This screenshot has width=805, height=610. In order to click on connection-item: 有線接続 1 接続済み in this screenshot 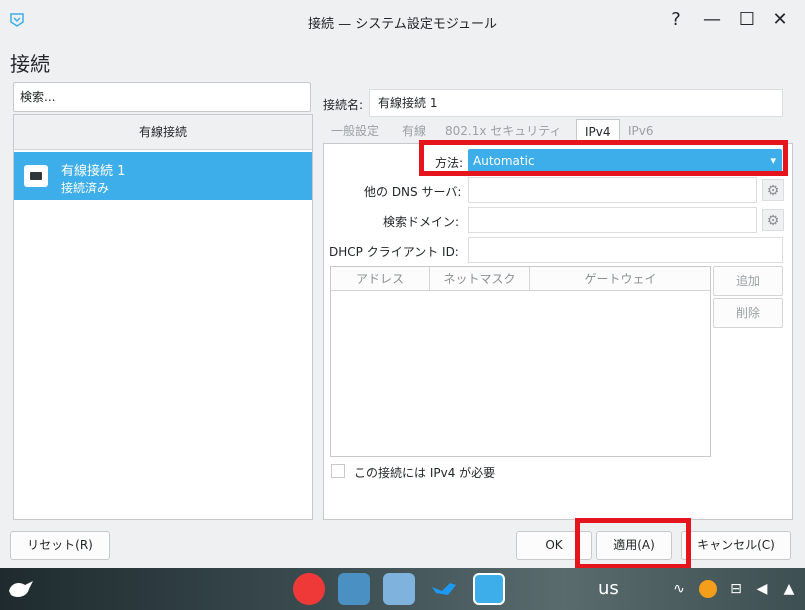, I will do `click(163, 176)`.